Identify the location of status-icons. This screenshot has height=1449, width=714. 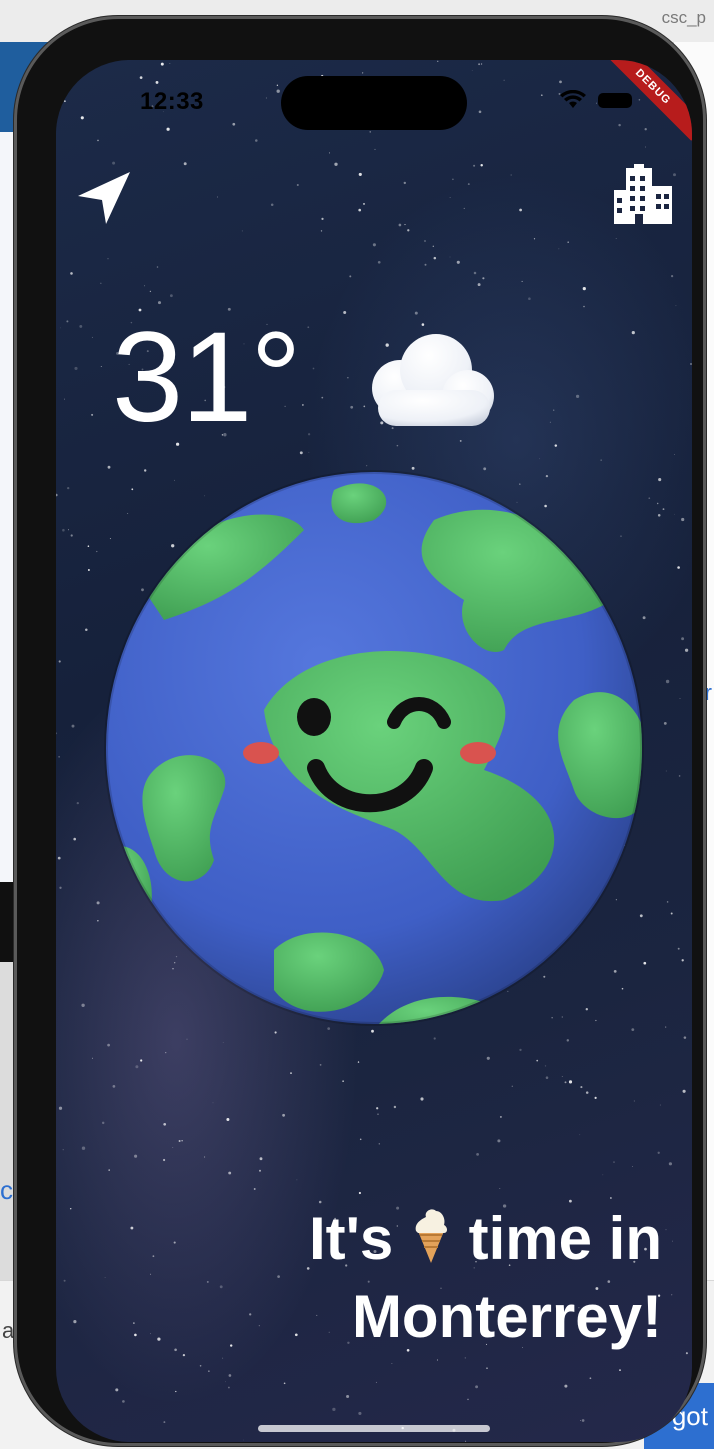
(596, 100).